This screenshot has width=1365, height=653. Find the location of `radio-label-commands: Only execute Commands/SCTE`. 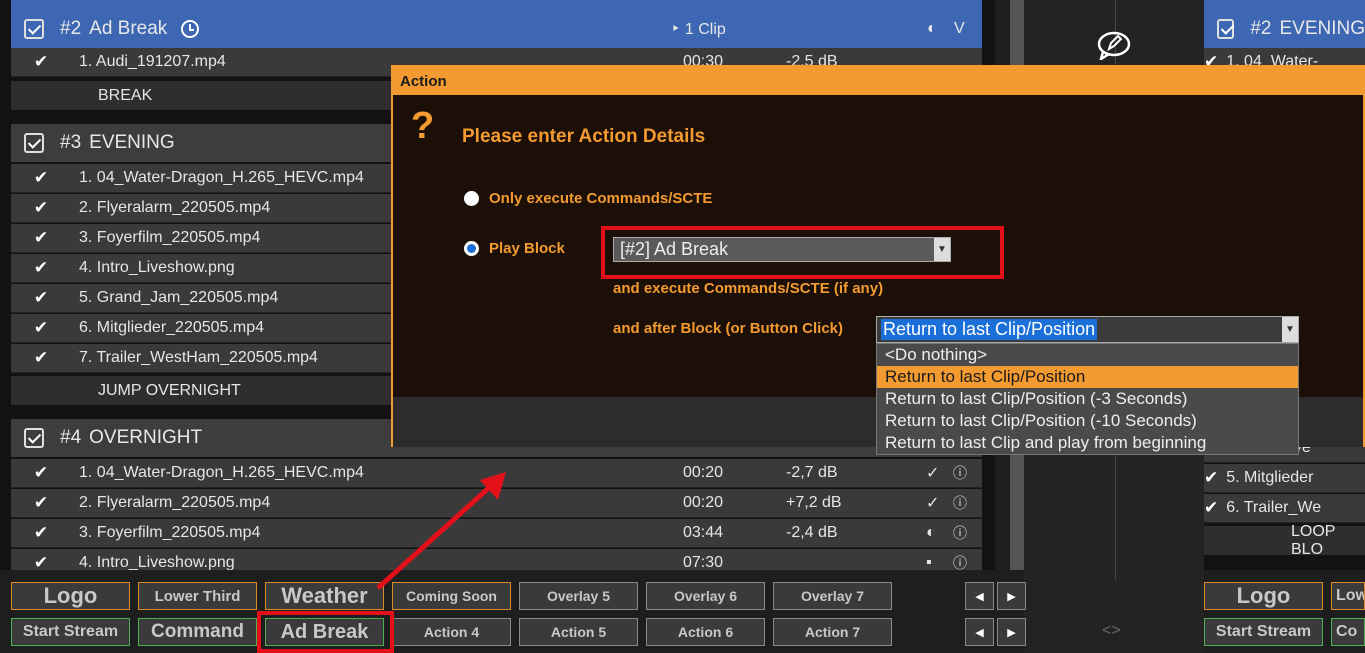

radio-label-commands: Only execute Commands/SCTE is located at coordinates (601, 198).